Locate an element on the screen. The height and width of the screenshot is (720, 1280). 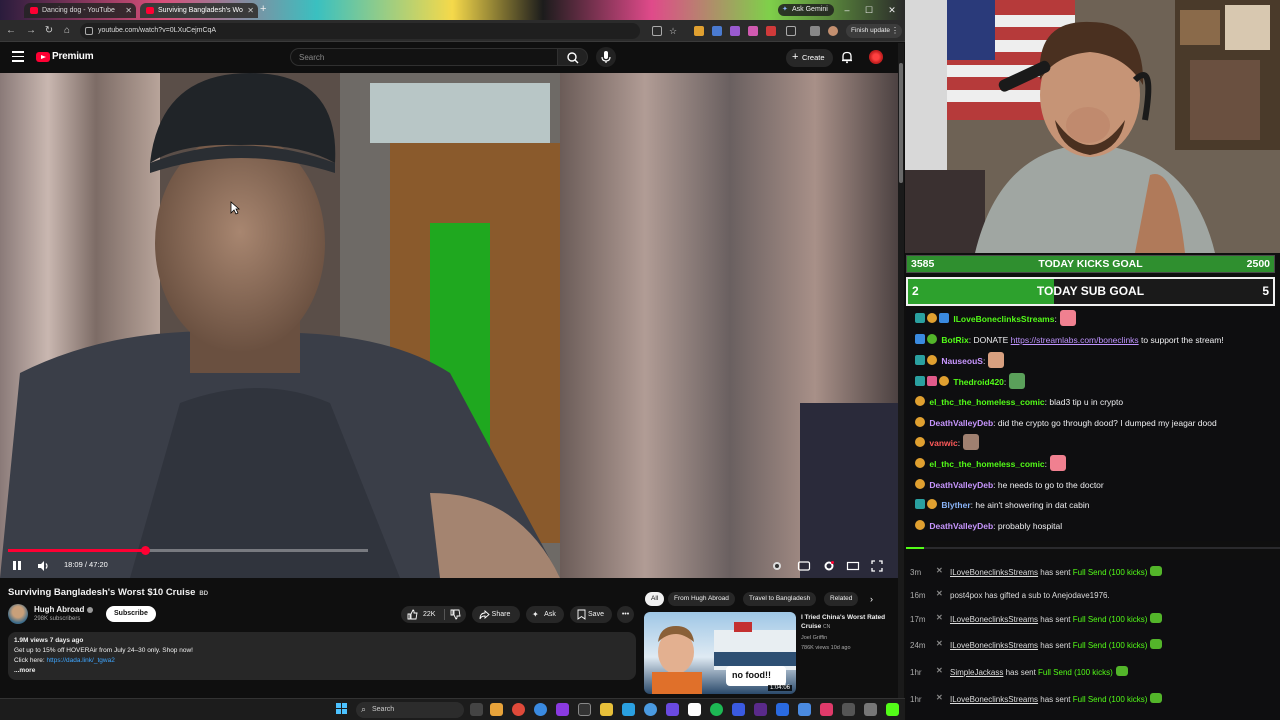
description-more: ...more is located at coordinates (322, 671).